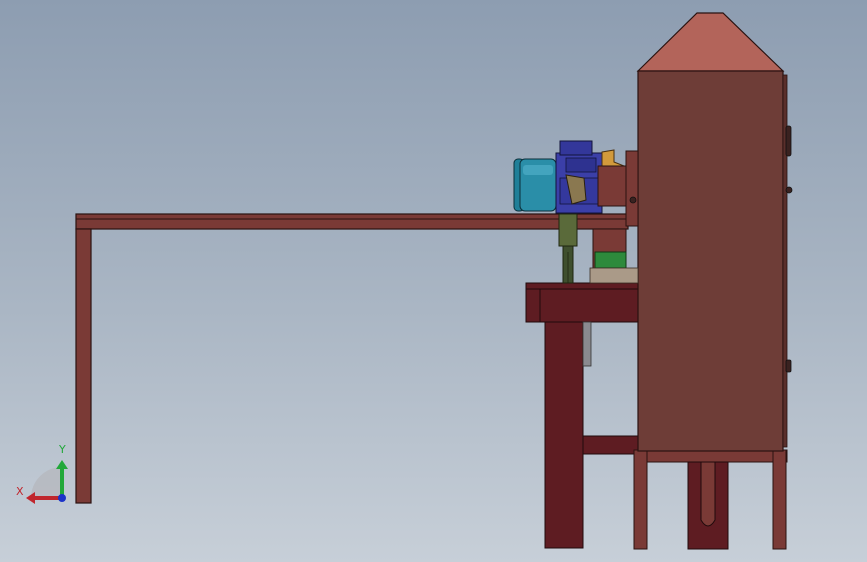 The height and width of the screenshot is (562, 867). Describe the element at coordinates (564, 435) in the screenshot. I see `base-column` at that location.